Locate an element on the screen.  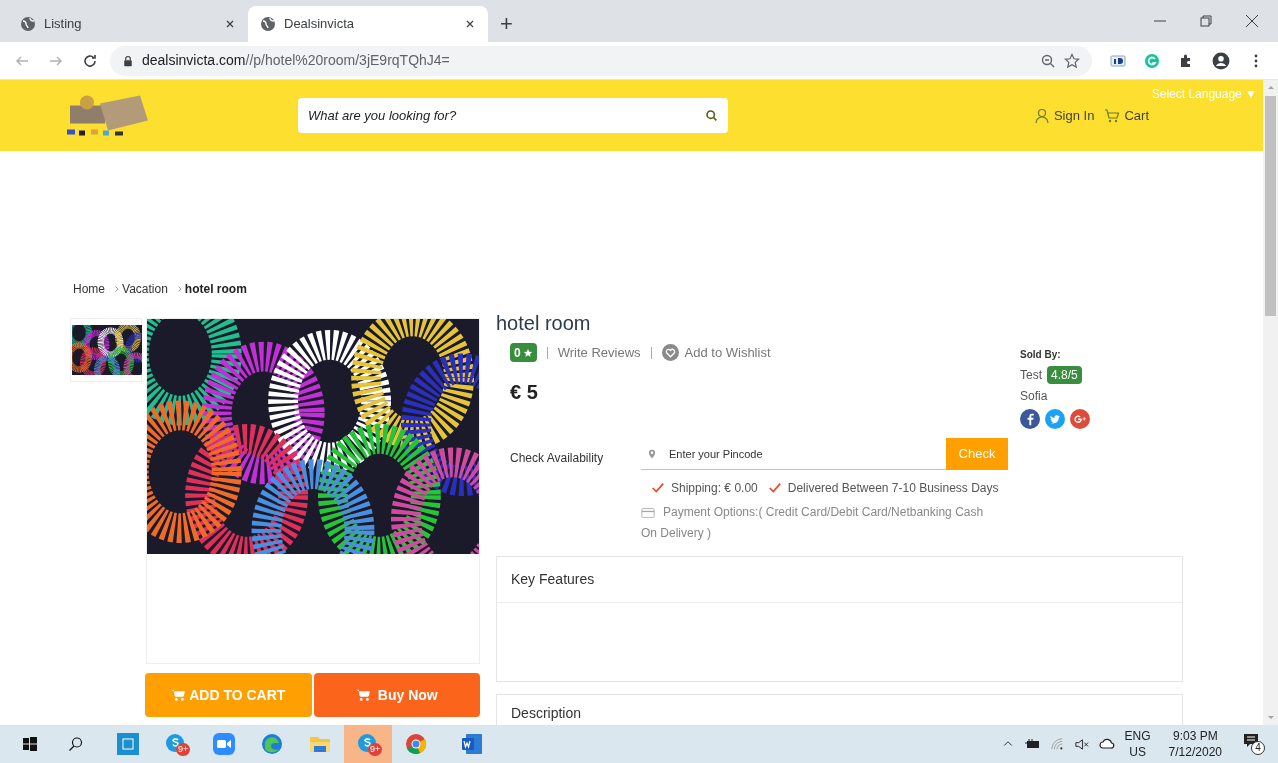
payment-options-text: Payment Options:( Credit Card/Debit Card/Netbanking Cash On Delivery ) is located at coordinates (813, 523).